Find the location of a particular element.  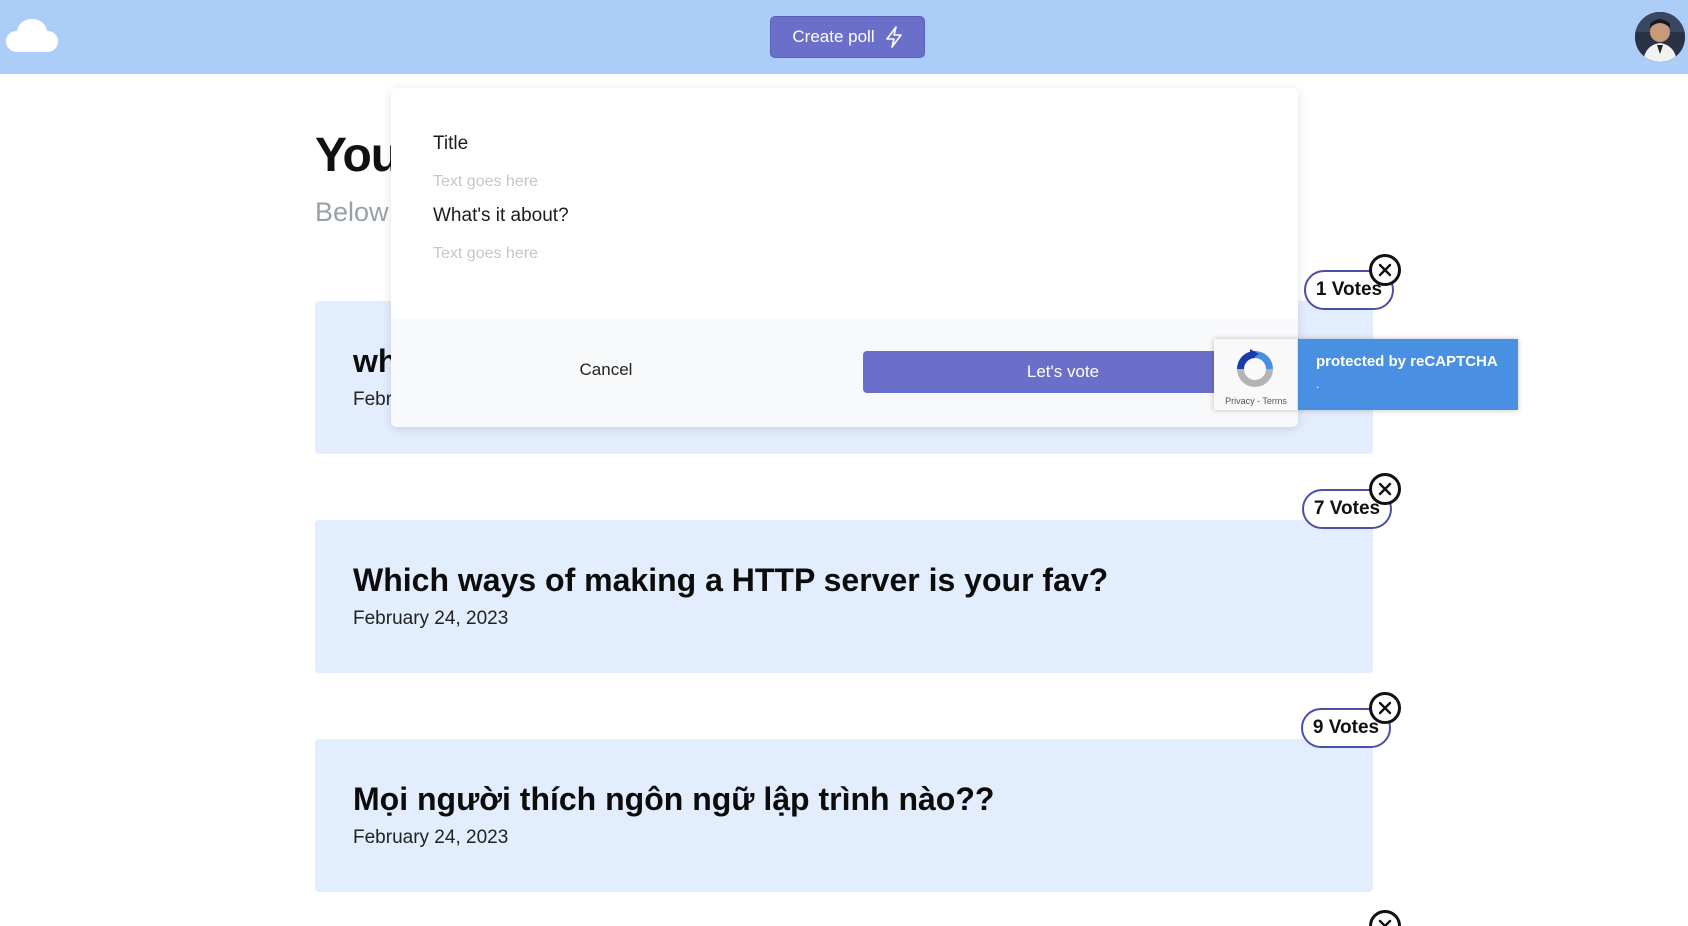

lets-vote-button: Let's vote is located at coordinates (1063, 372).